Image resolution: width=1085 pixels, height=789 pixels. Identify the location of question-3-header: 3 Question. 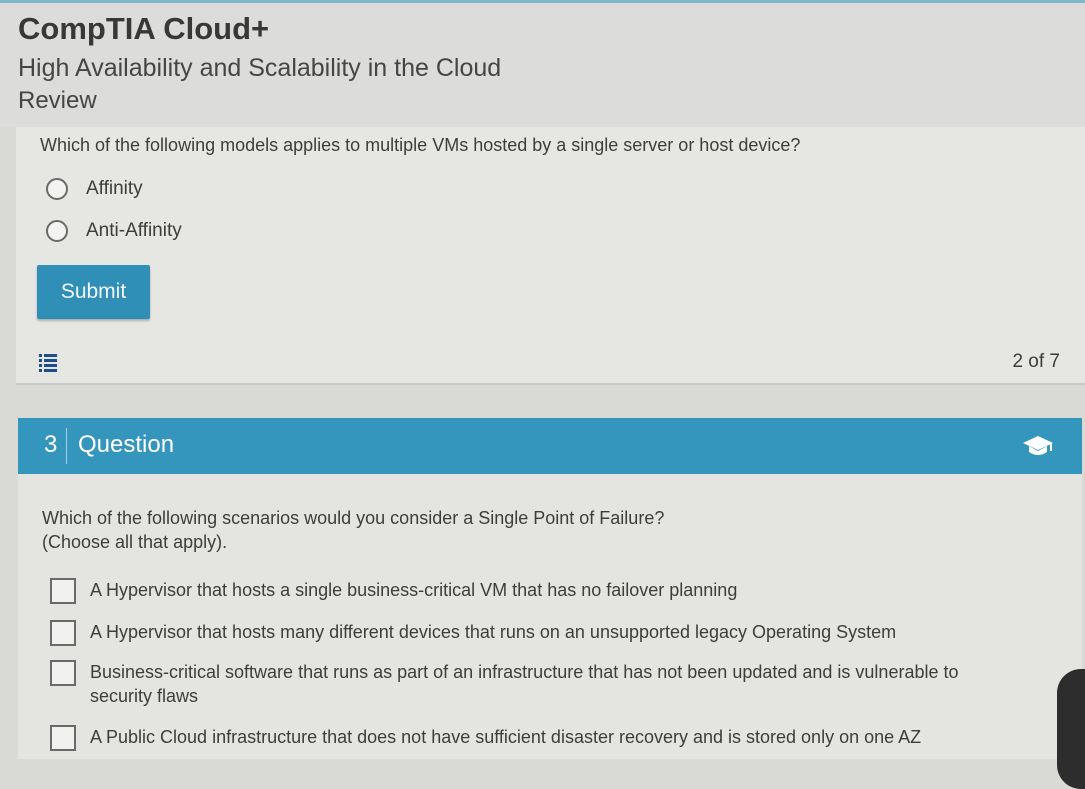
(550, 446).